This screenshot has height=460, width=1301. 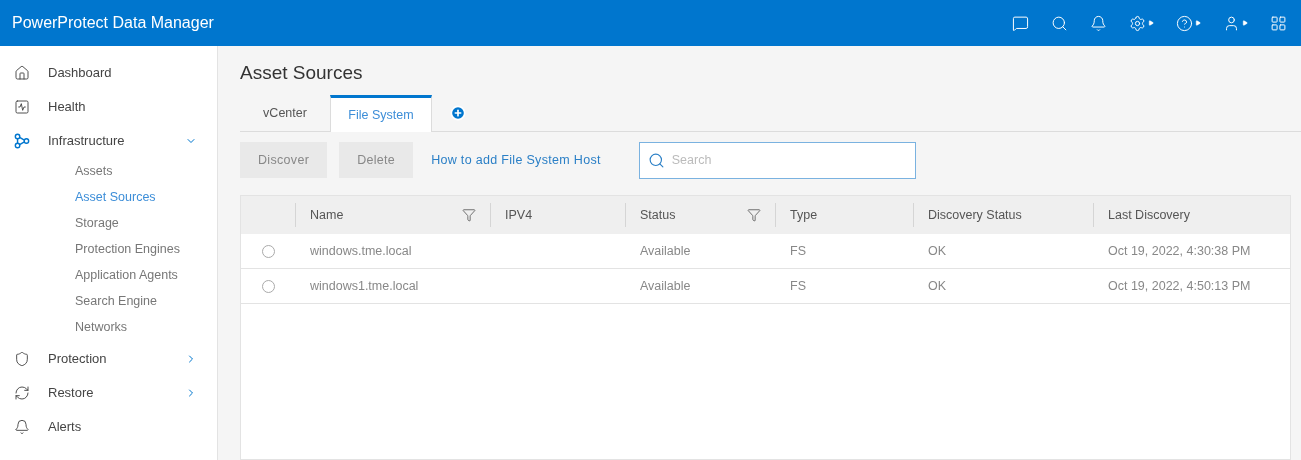 What do you see at coordinates (327, 215) in the screenshot?
I see `column-header: Name` at bounding box center [327, 215].